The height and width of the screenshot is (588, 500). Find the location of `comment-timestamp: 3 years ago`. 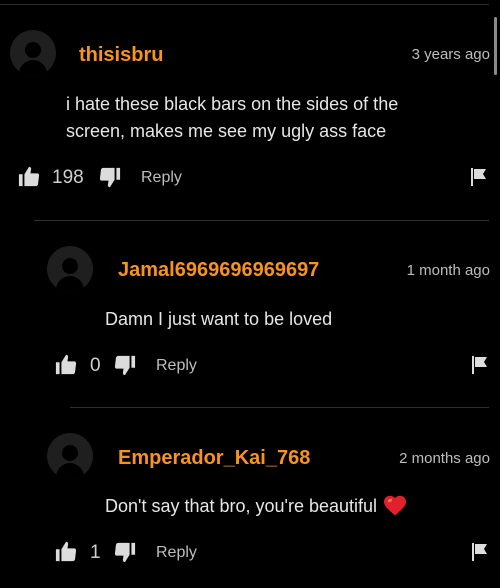

comment-timestamp: 3 years ago is located at coordinates (450, 54).